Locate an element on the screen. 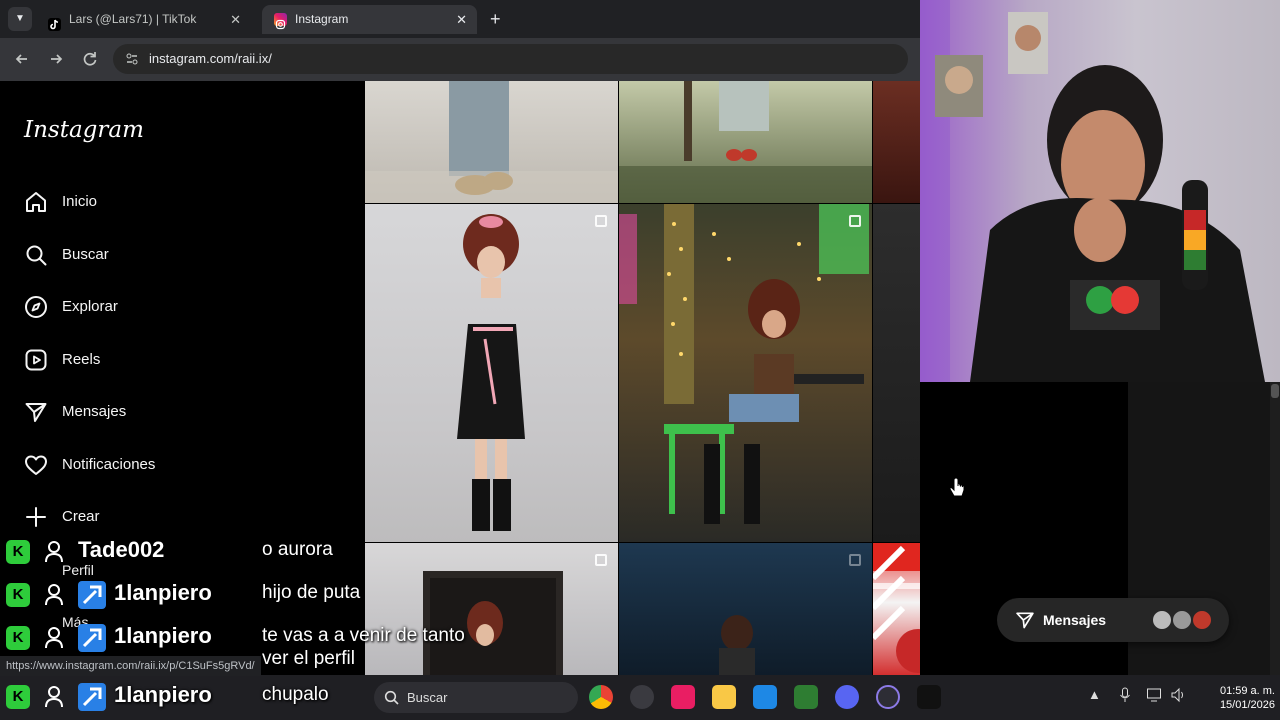  volume-icon is located at coordinates (1178, 696).